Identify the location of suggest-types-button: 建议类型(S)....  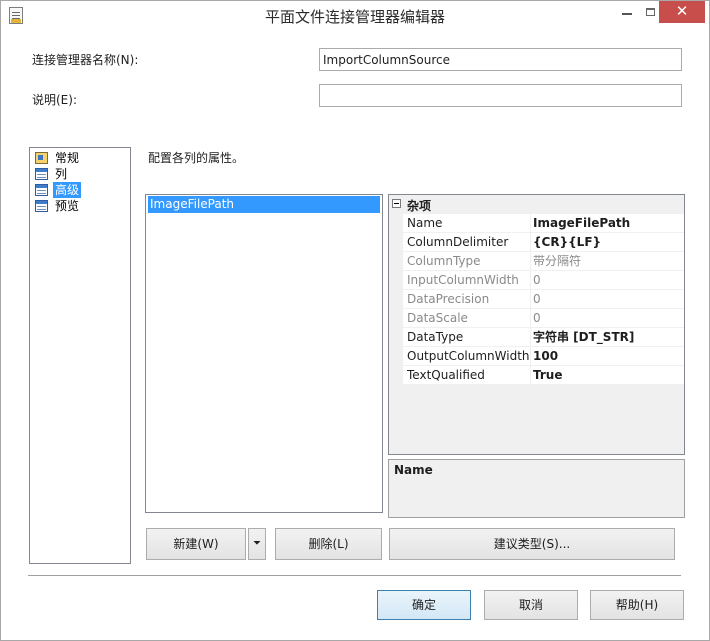
(532, 544).